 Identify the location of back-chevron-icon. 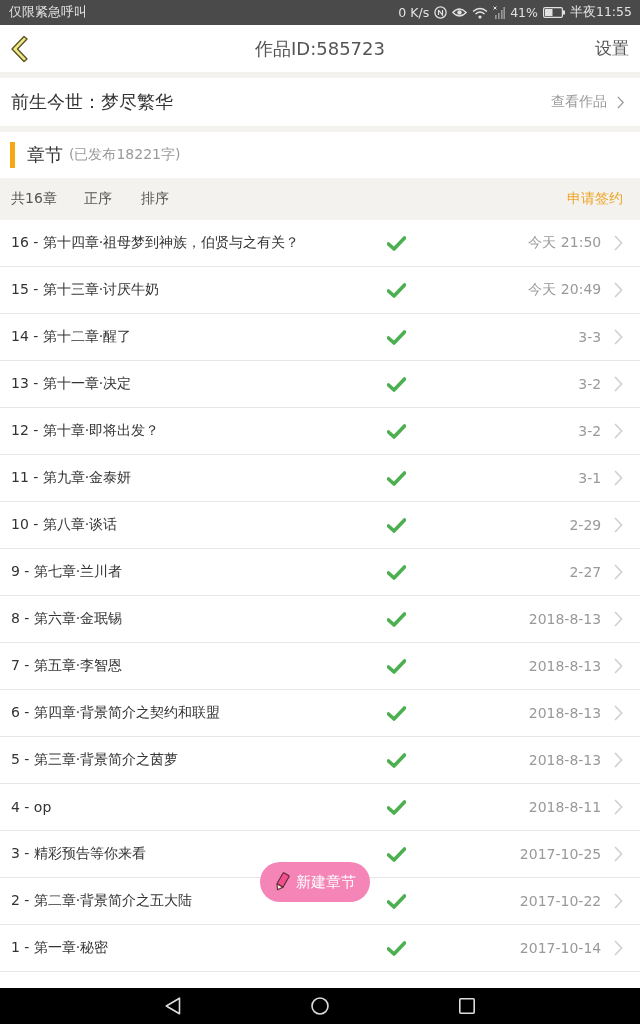
(19, 48).